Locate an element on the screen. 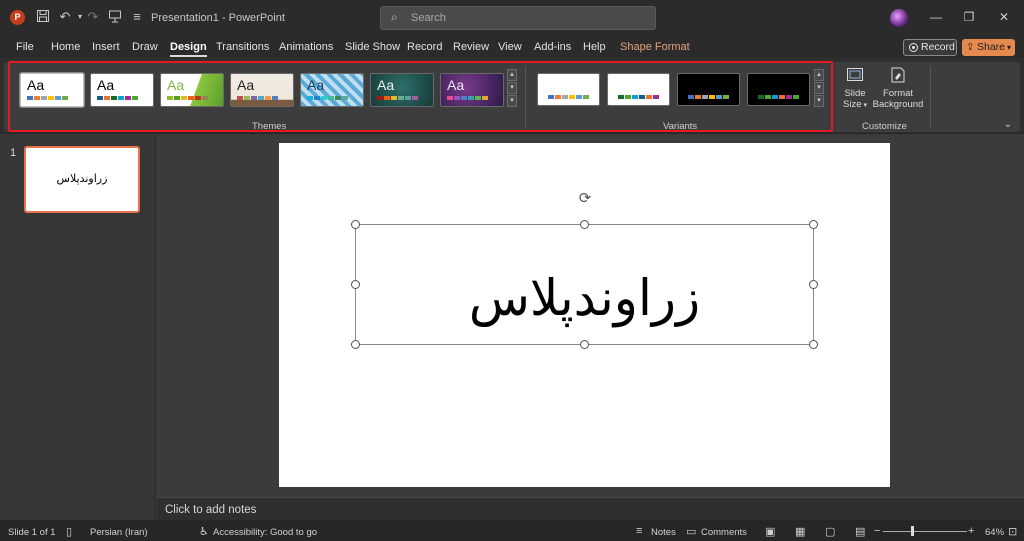 The height and width of the screenshot is (541, 1024). search-icon: ⌕ is located at coordinates (394, 17).